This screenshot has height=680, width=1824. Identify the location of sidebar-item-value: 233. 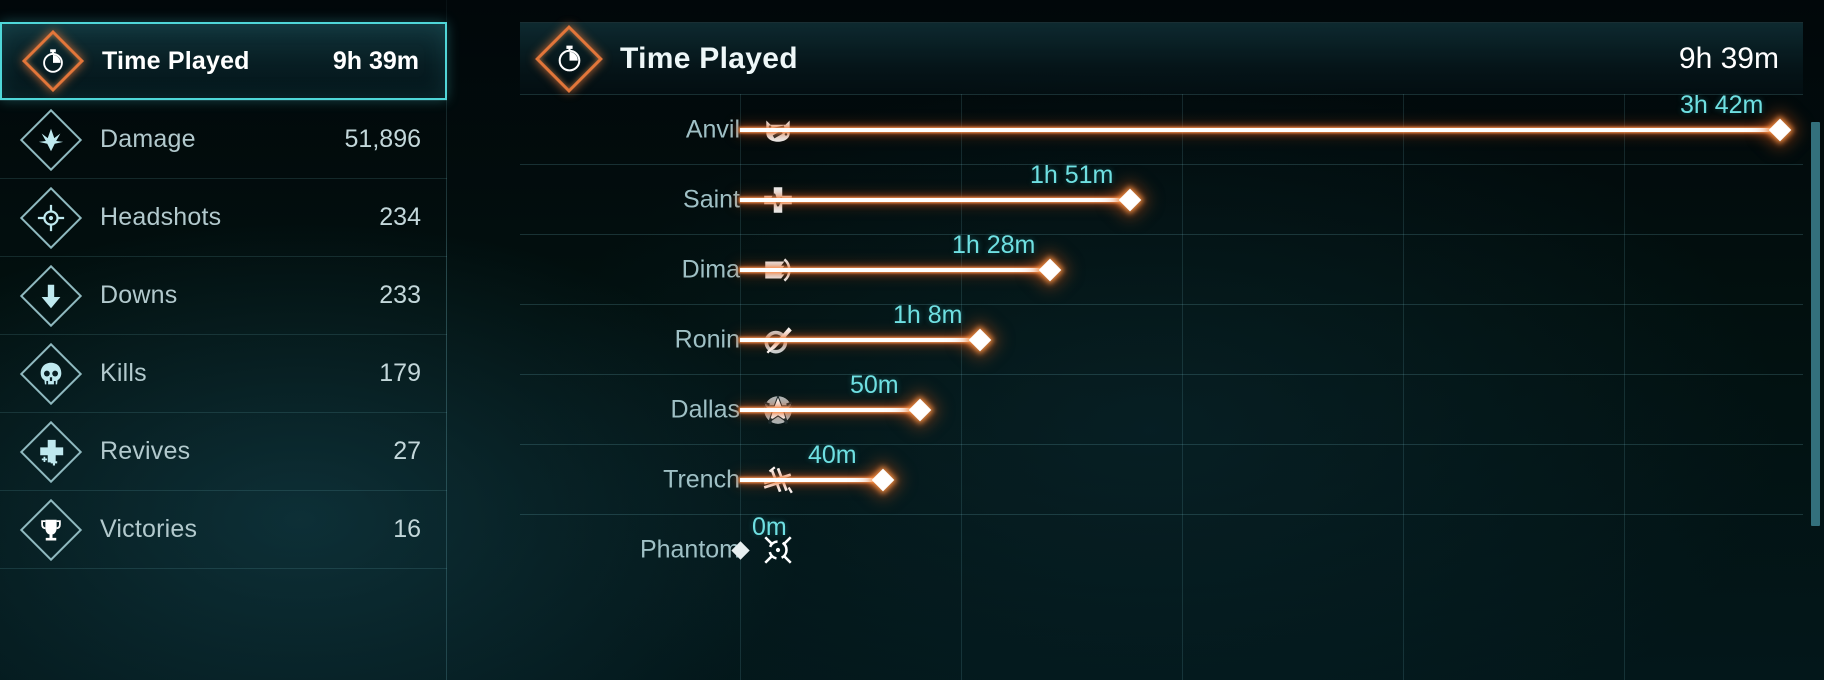
(400, 295).